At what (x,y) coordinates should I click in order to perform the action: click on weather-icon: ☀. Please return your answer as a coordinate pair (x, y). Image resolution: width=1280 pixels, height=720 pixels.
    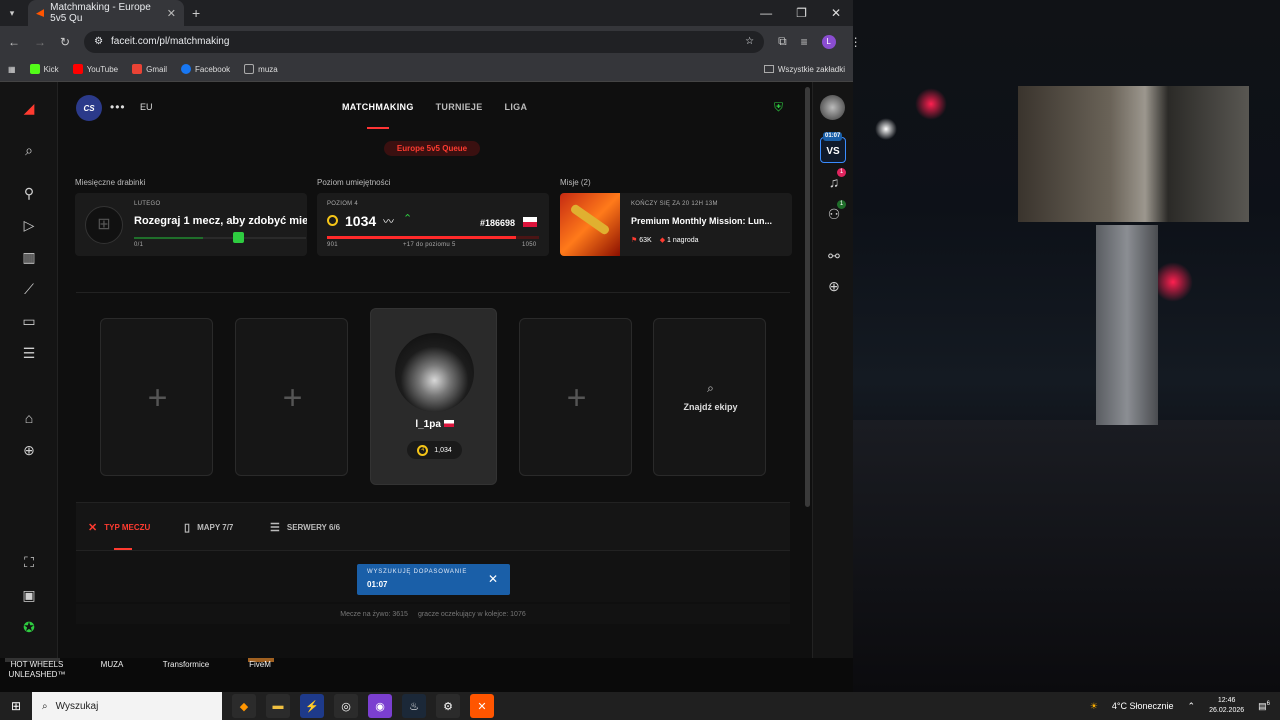
    Looking at the image, I should click on (1094, 706).